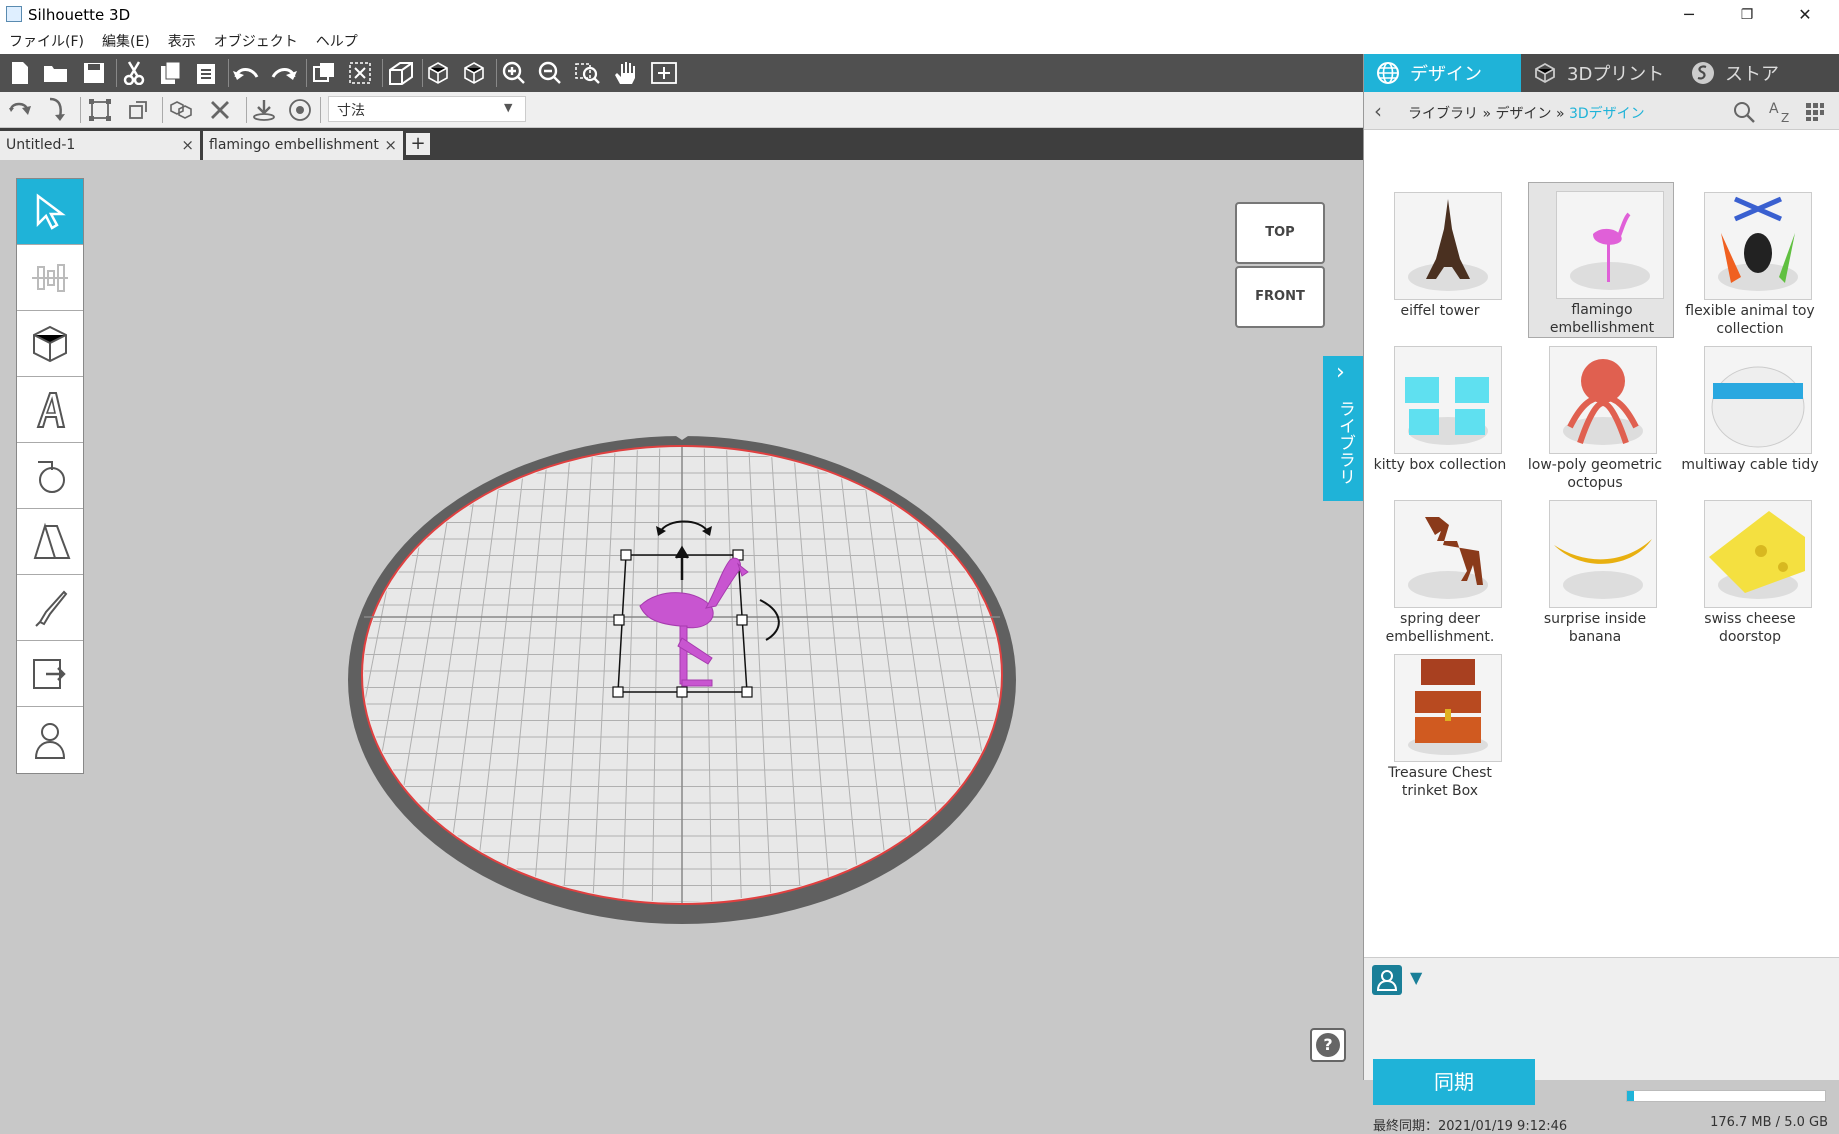 The height and width of the screenshot is (1134, 1839). What do you see at coordinates (1440, 311) in the screenshot?
I see `item-name: eiffel tower` at bounding box center [1440, 311].